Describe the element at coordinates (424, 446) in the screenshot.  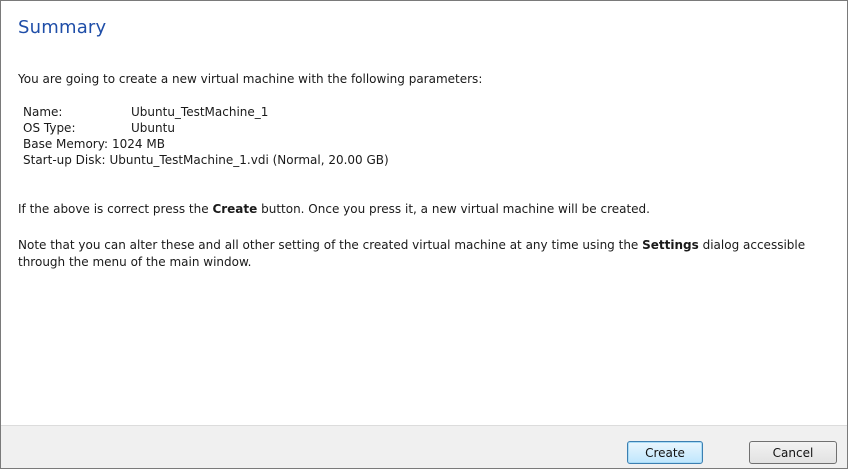
I see `button-bar: Create Cancel` at that location.